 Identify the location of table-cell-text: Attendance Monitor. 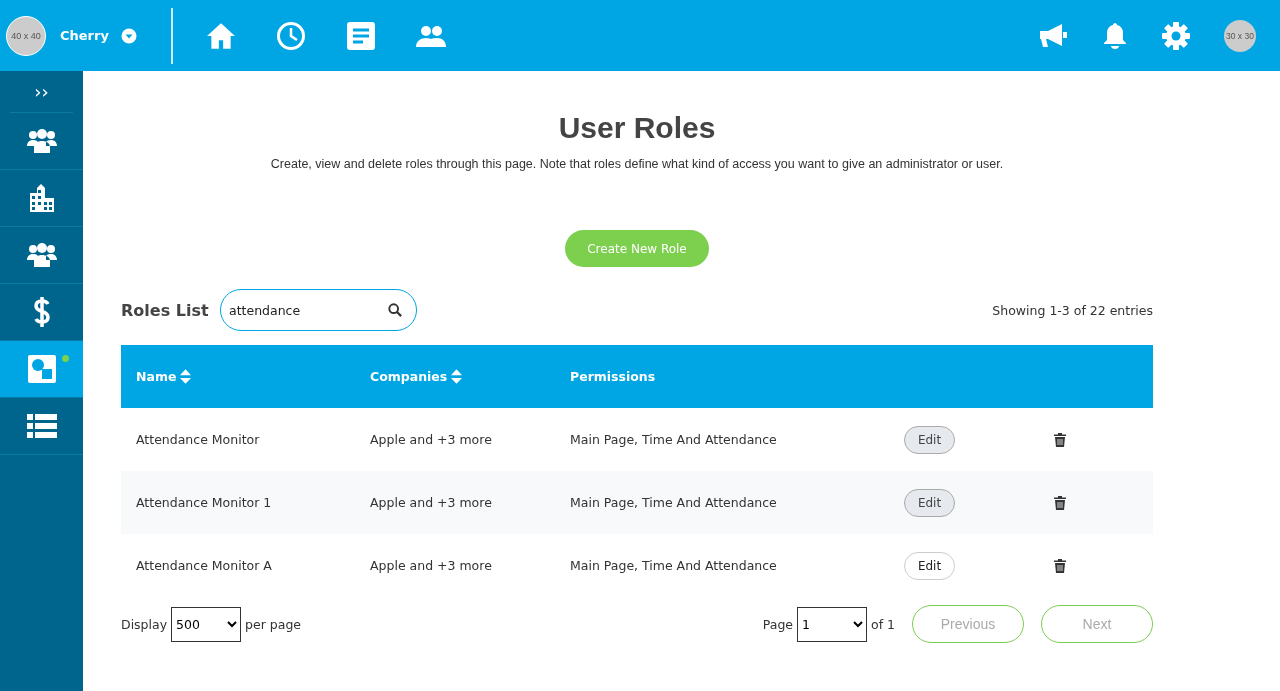
(198, 439).